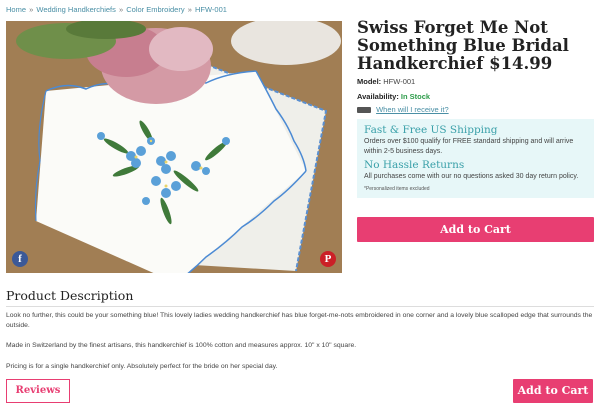 The width and height of the screenshot is (600, 411). Describe the element at coordinates (16, 9) in the screenshot. I see `breadcrumb-home: Home` at that location.